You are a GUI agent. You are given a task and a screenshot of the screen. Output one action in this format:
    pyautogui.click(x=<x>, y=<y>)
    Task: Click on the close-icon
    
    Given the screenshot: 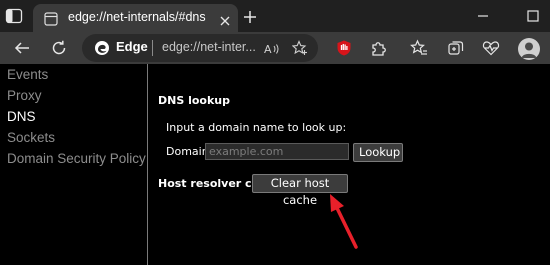 What is the action you would take?
    pyautogui.click(x=225, y=19)
    